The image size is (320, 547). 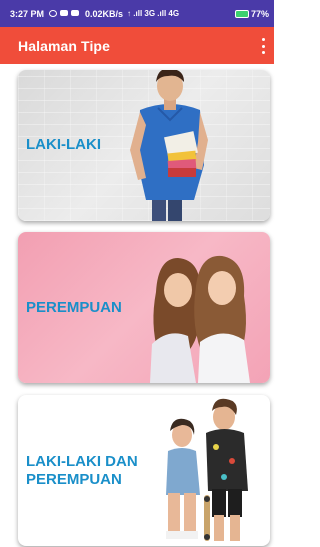 What do you see at coordinates (82, 470) in the screenshot?
I see `card-label-laki-laki-dan-perempuan: LAKI-LAKI DAN PEREMPUAN` at bounding box center [82, 470].